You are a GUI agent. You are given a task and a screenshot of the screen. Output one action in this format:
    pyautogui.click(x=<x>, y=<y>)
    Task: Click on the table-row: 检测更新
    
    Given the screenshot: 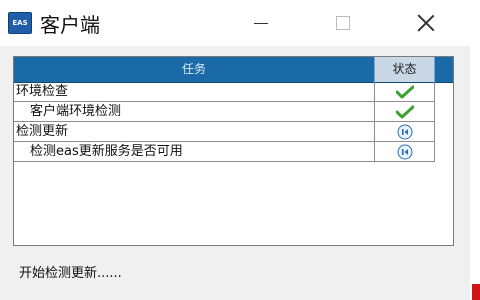 What is the action you would take?
    pyautogui.click(x=224, y=132)
    